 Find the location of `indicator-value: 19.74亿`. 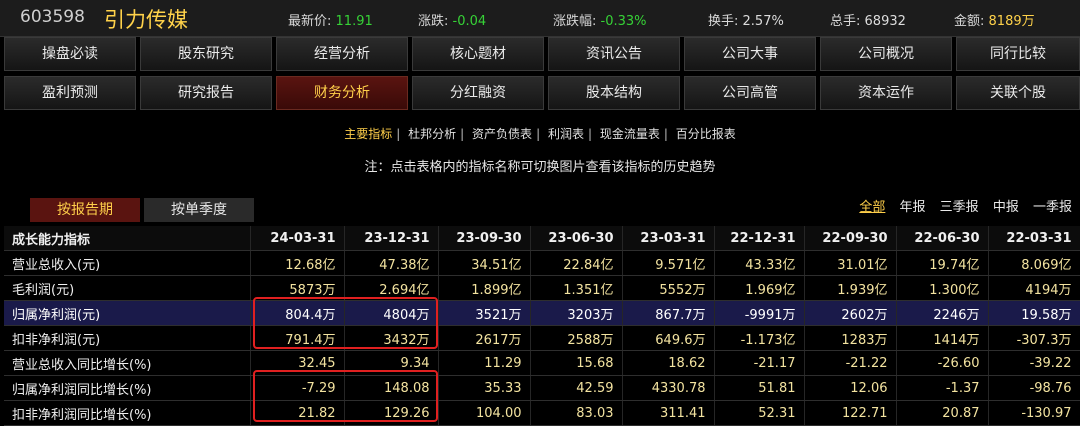

indicator-value: 19.74亿 is located at coordinates (942, 263).